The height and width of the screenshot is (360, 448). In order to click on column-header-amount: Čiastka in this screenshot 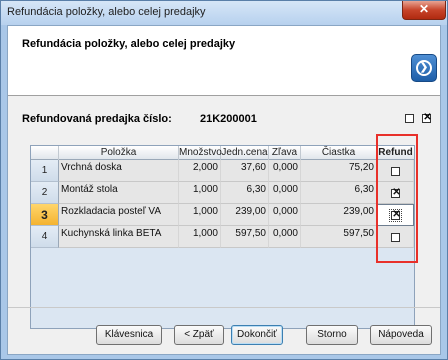, I will do `click(339, 153)`.